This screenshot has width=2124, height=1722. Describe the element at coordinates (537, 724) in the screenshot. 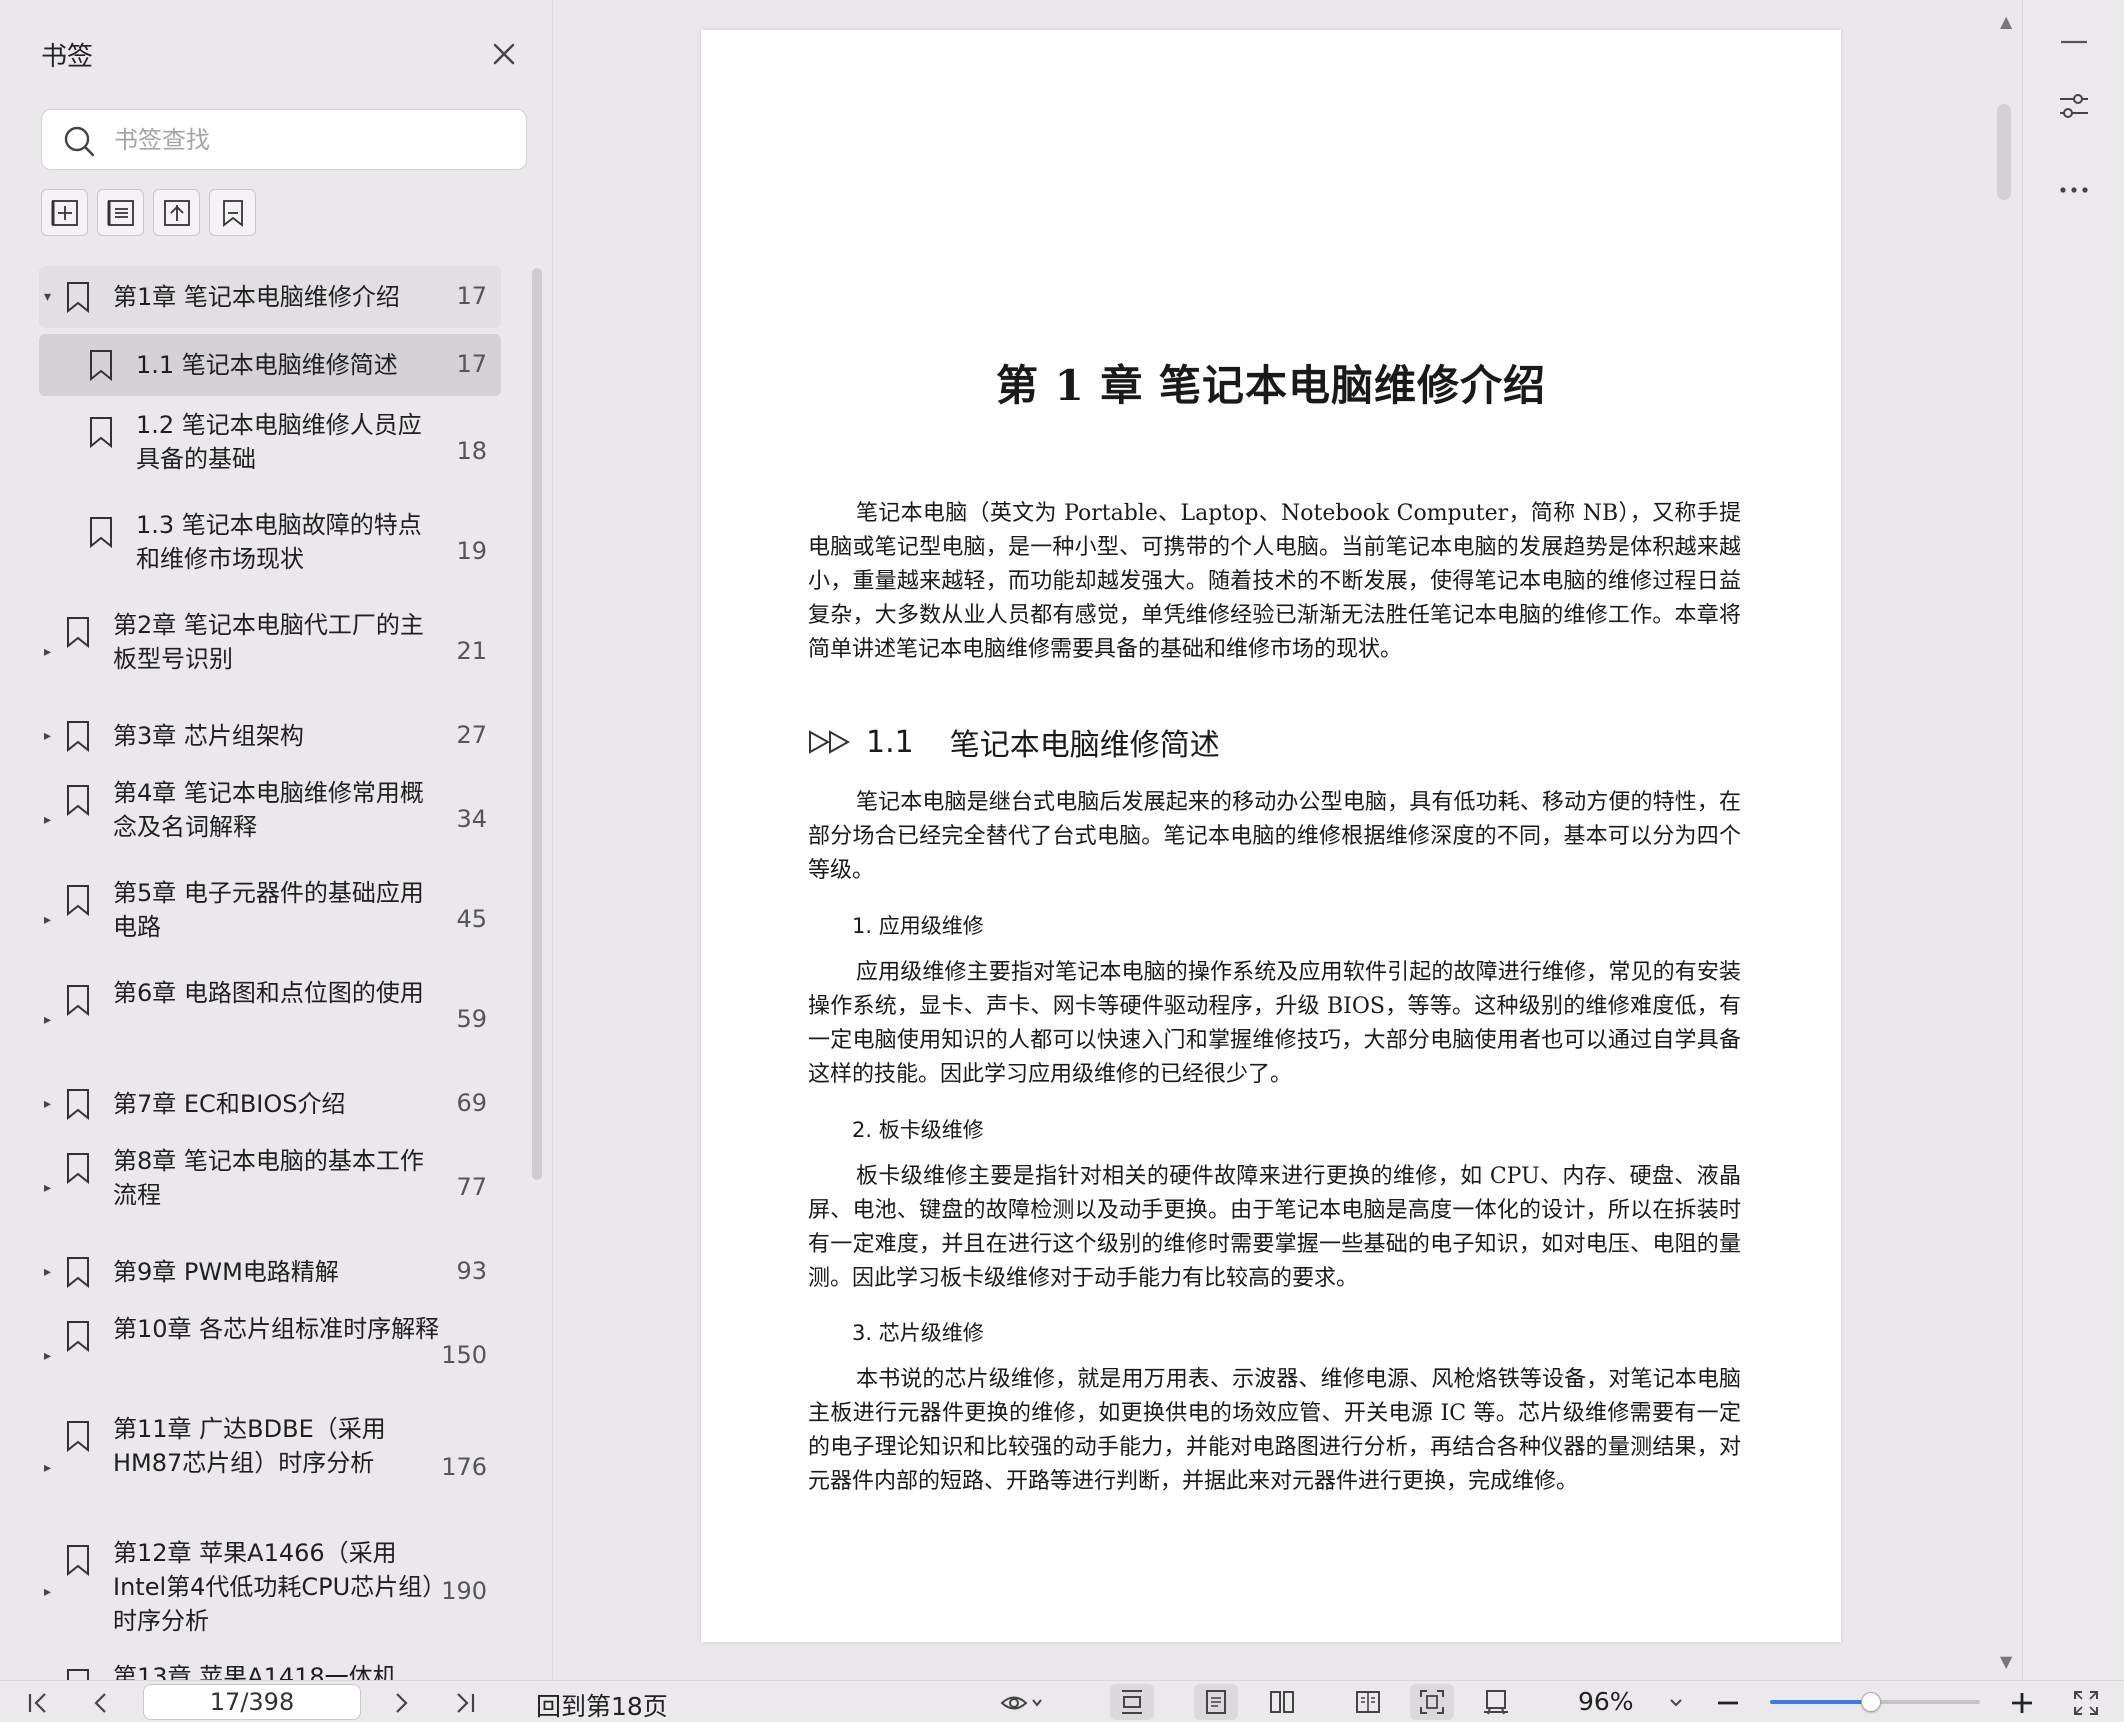

I see `bookmark-scrollbar` at that location.